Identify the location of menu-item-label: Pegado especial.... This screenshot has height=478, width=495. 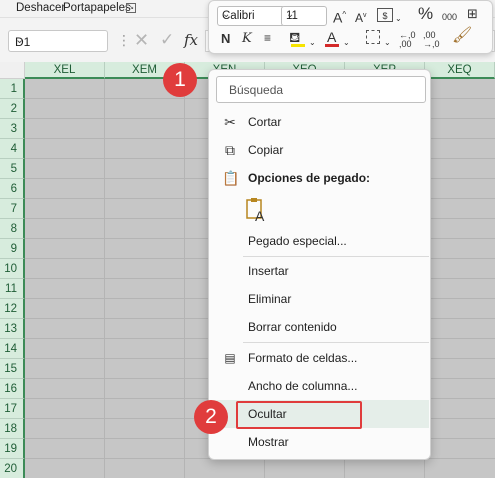
(297, 241).